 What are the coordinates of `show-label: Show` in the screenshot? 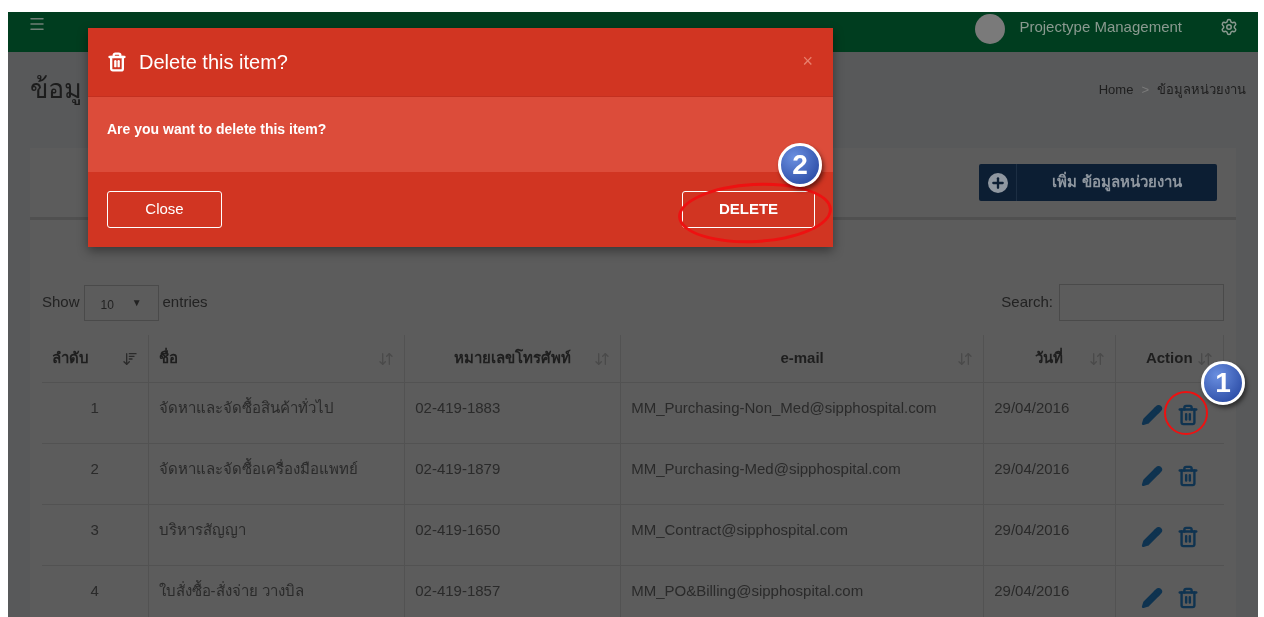 It's located at (61, 302).